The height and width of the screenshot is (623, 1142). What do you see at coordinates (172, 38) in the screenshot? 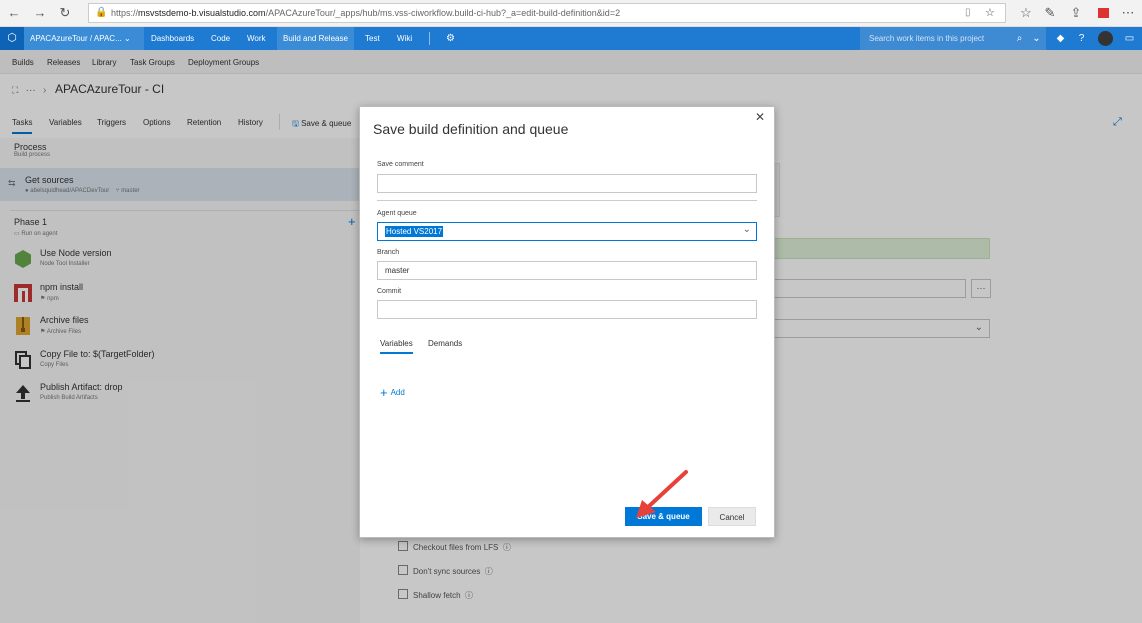
I see `nav-dashboards: Dashboards` at bounding box center [172, 38].